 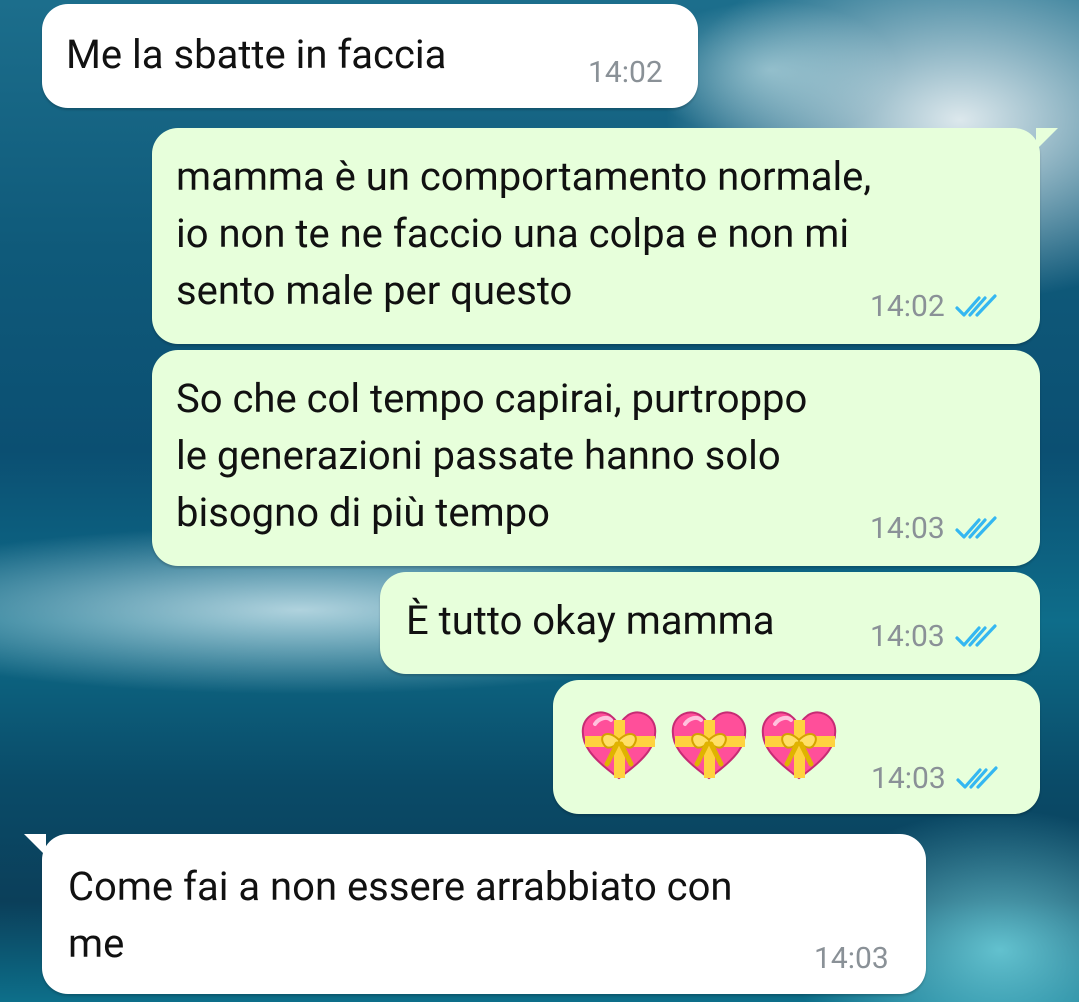 I want to click on message-incoming: Me la sbatte in faccia 14:02, so click(x=370, y=56).